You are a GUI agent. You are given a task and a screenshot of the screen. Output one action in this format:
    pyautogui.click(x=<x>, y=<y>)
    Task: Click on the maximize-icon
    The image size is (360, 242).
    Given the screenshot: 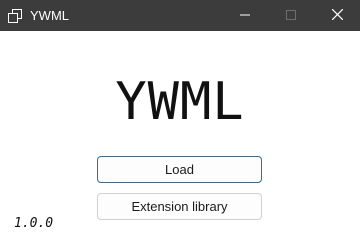 What is the action you would take?
    pyautogui.click(x=291, y=16)
    